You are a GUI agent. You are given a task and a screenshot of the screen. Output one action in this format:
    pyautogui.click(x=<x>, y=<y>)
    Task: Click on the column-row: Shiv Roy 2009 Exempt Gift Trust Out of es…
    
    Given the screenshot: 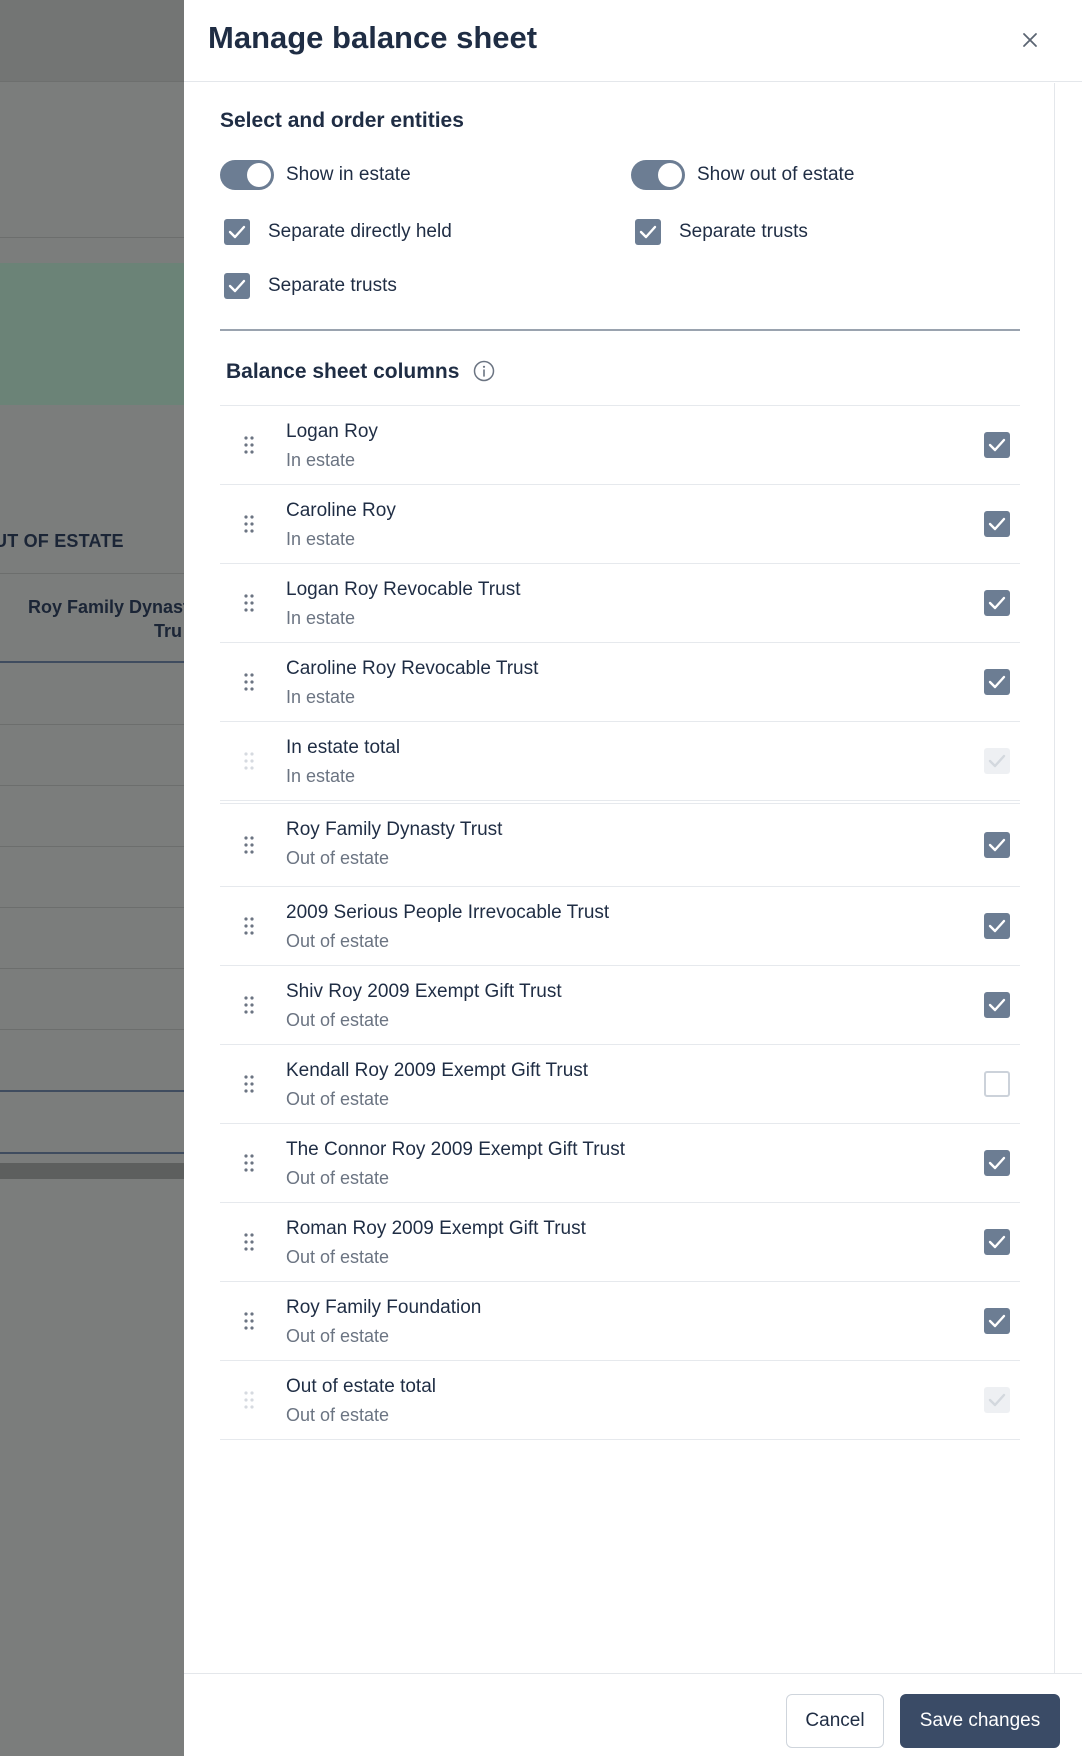 What is the action you would take?
    pyautogui.click(x=620, y=1004)
    